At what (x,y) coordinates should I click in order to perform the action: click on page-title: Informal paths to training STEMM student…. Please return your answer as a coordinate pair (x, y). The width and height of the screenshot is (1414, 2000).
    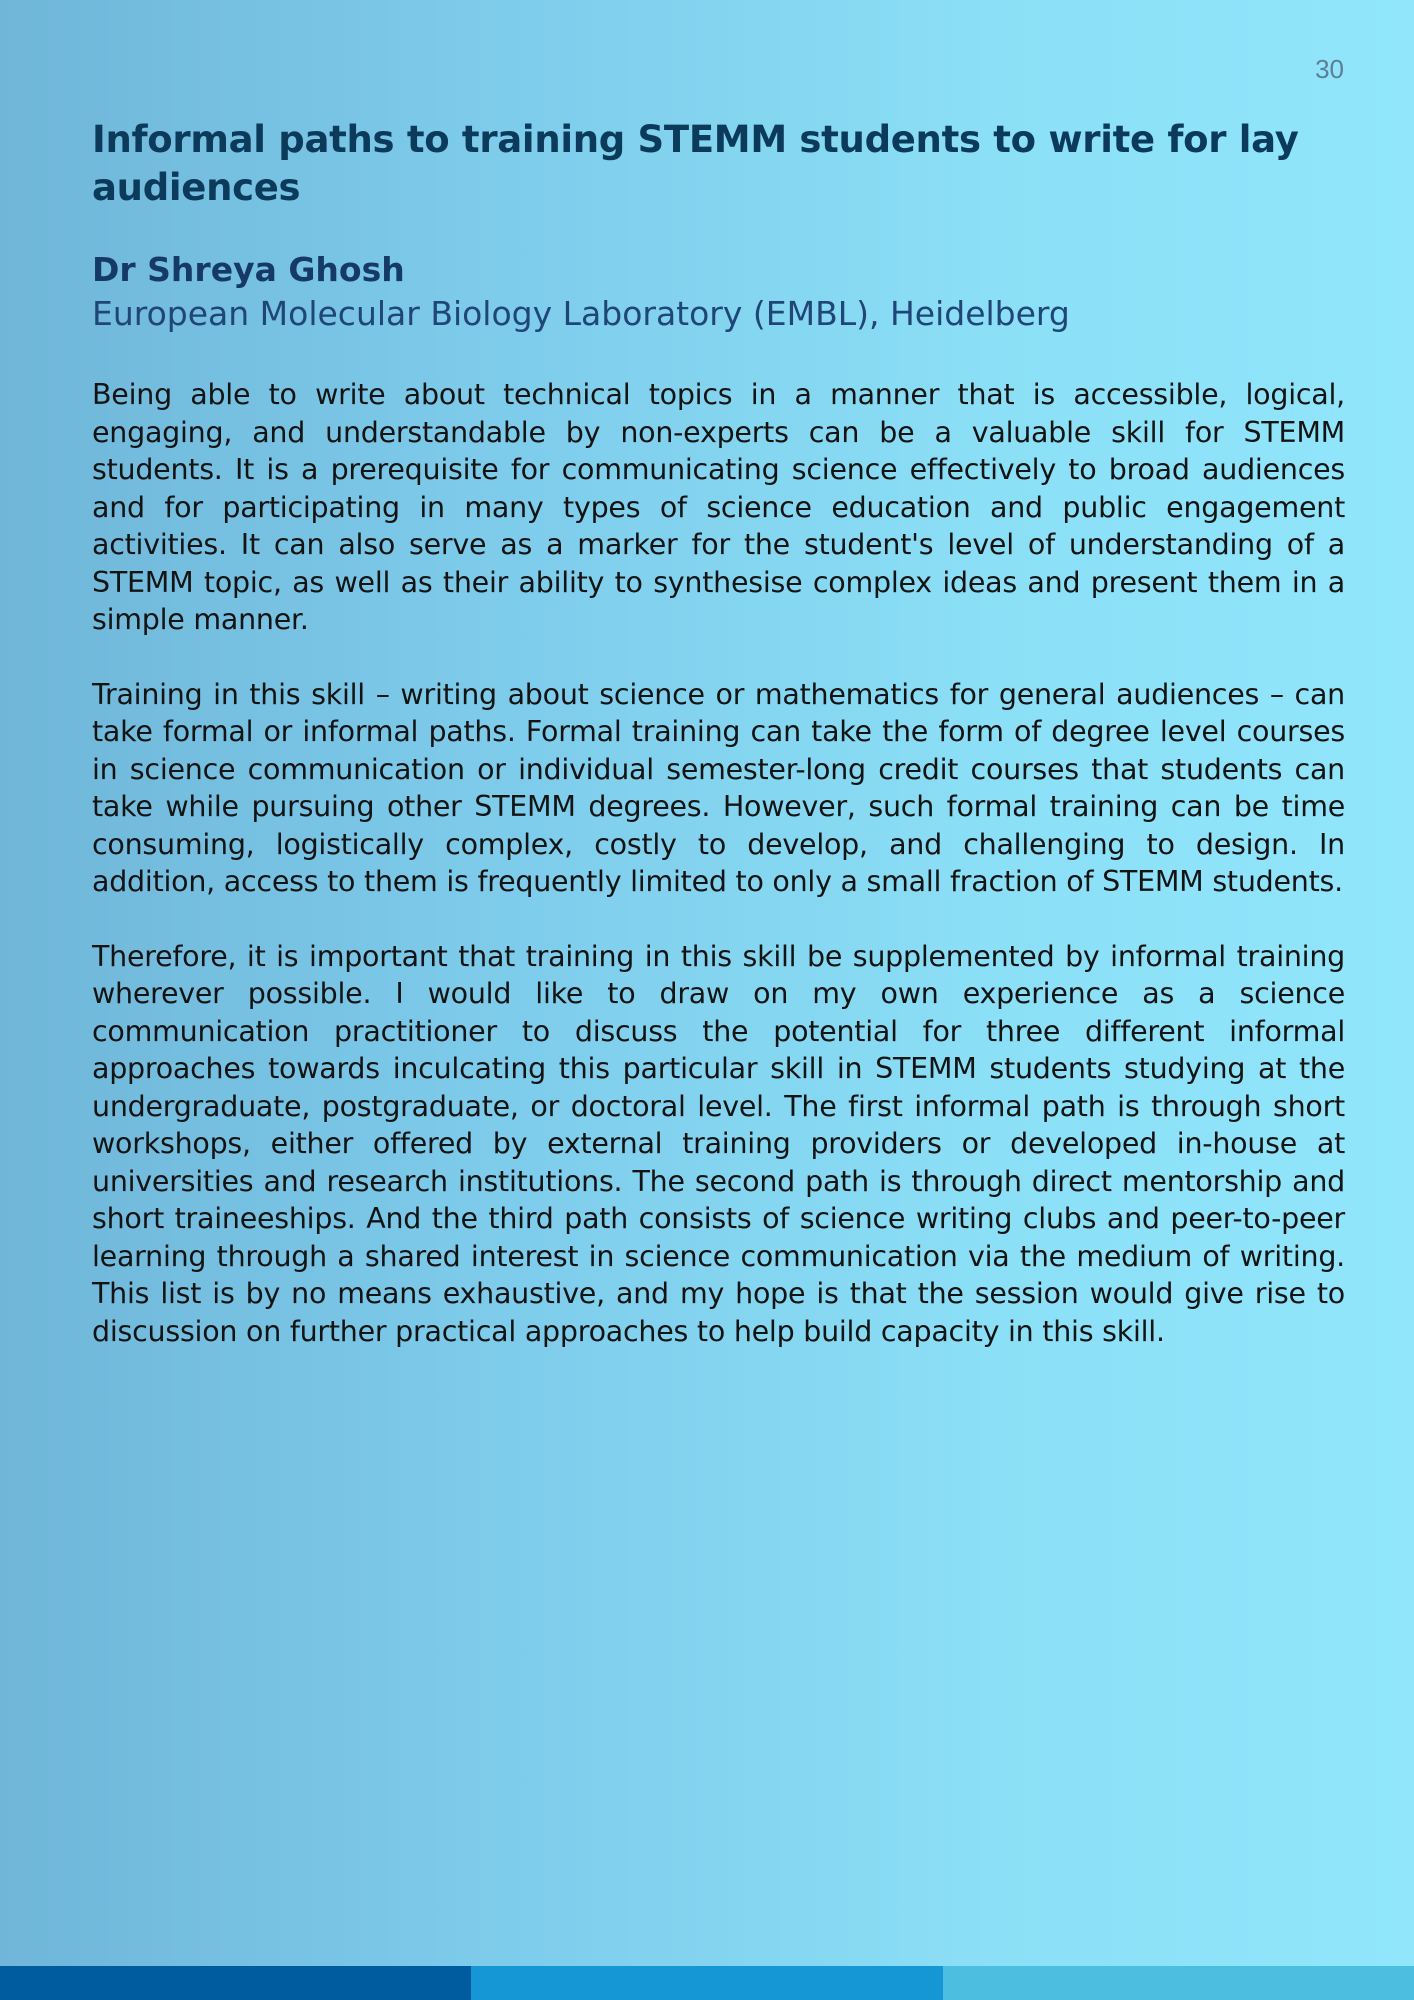
    Looking at the image, I should click on (695, 163).